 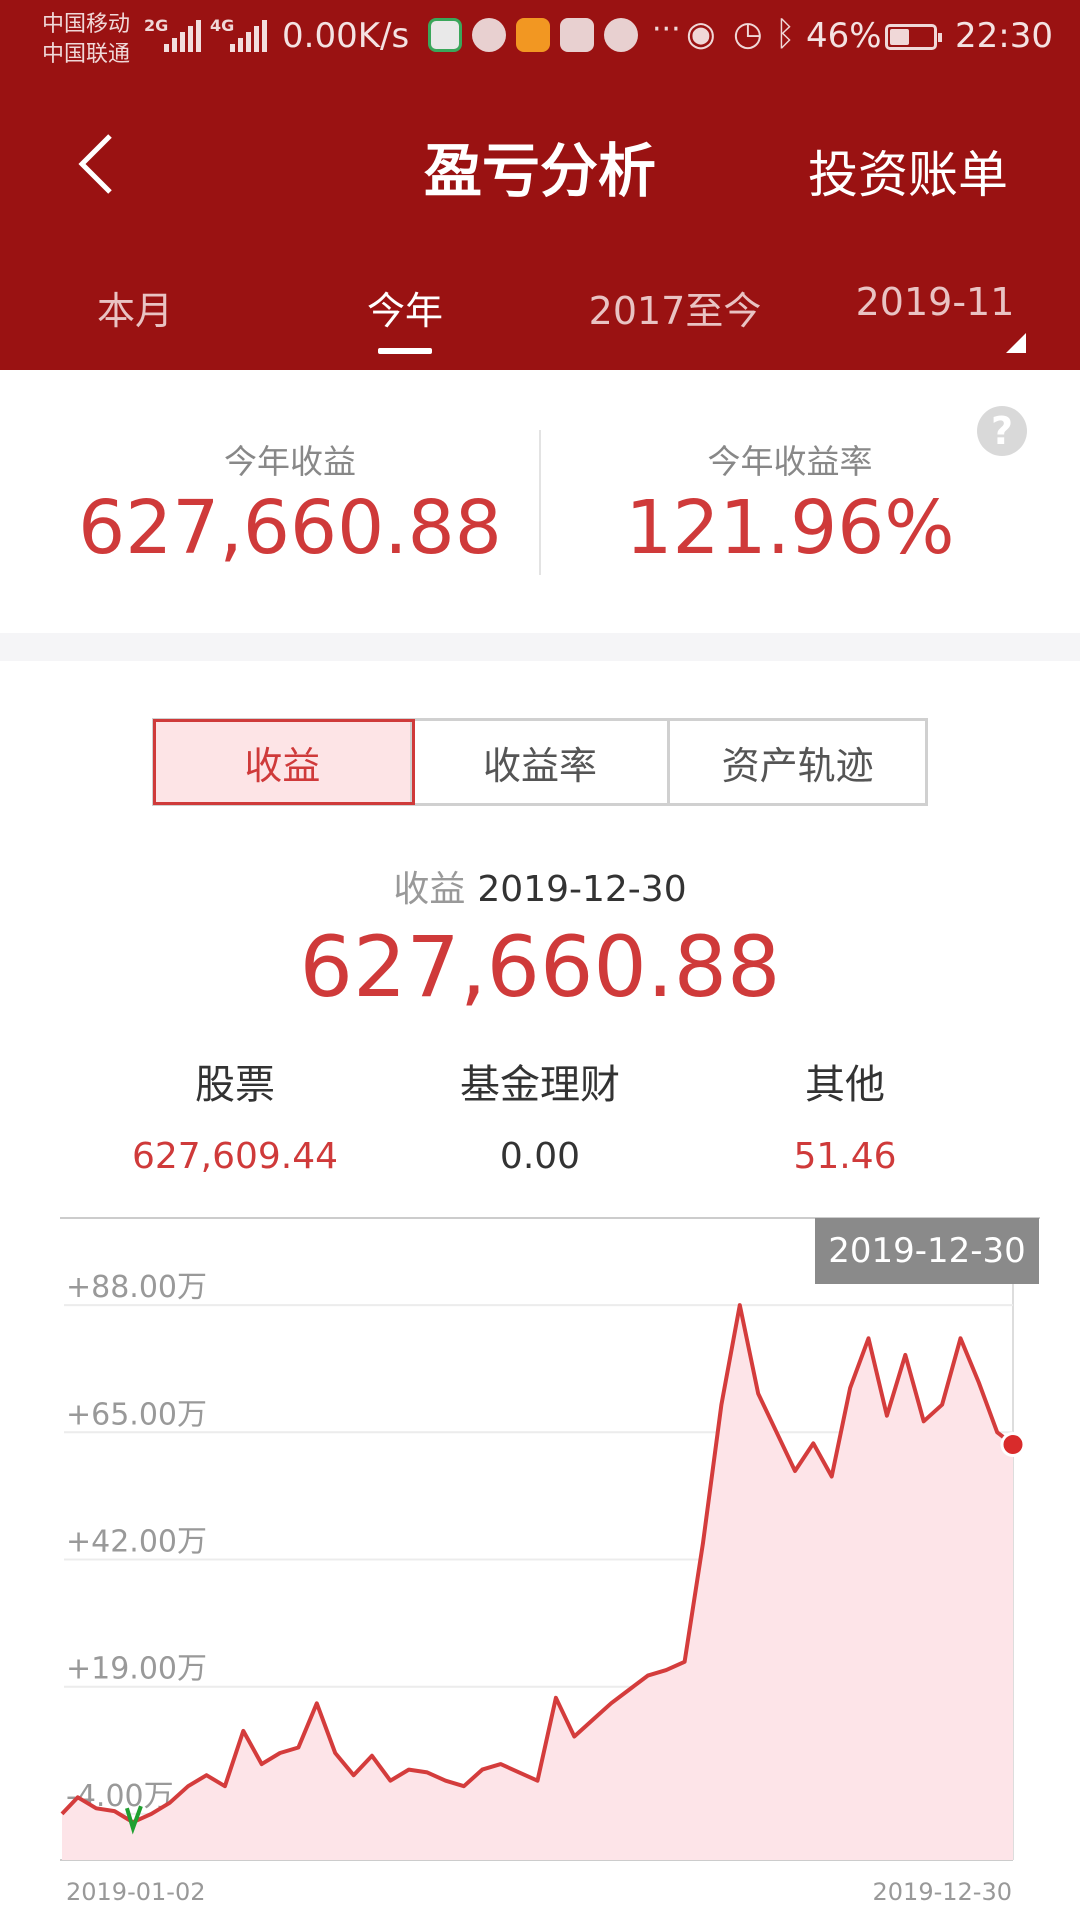 What do you see at coordinates (577, 35) in the screenshot?
I see `shield-hand-icon` at bounding box center [577, 35].